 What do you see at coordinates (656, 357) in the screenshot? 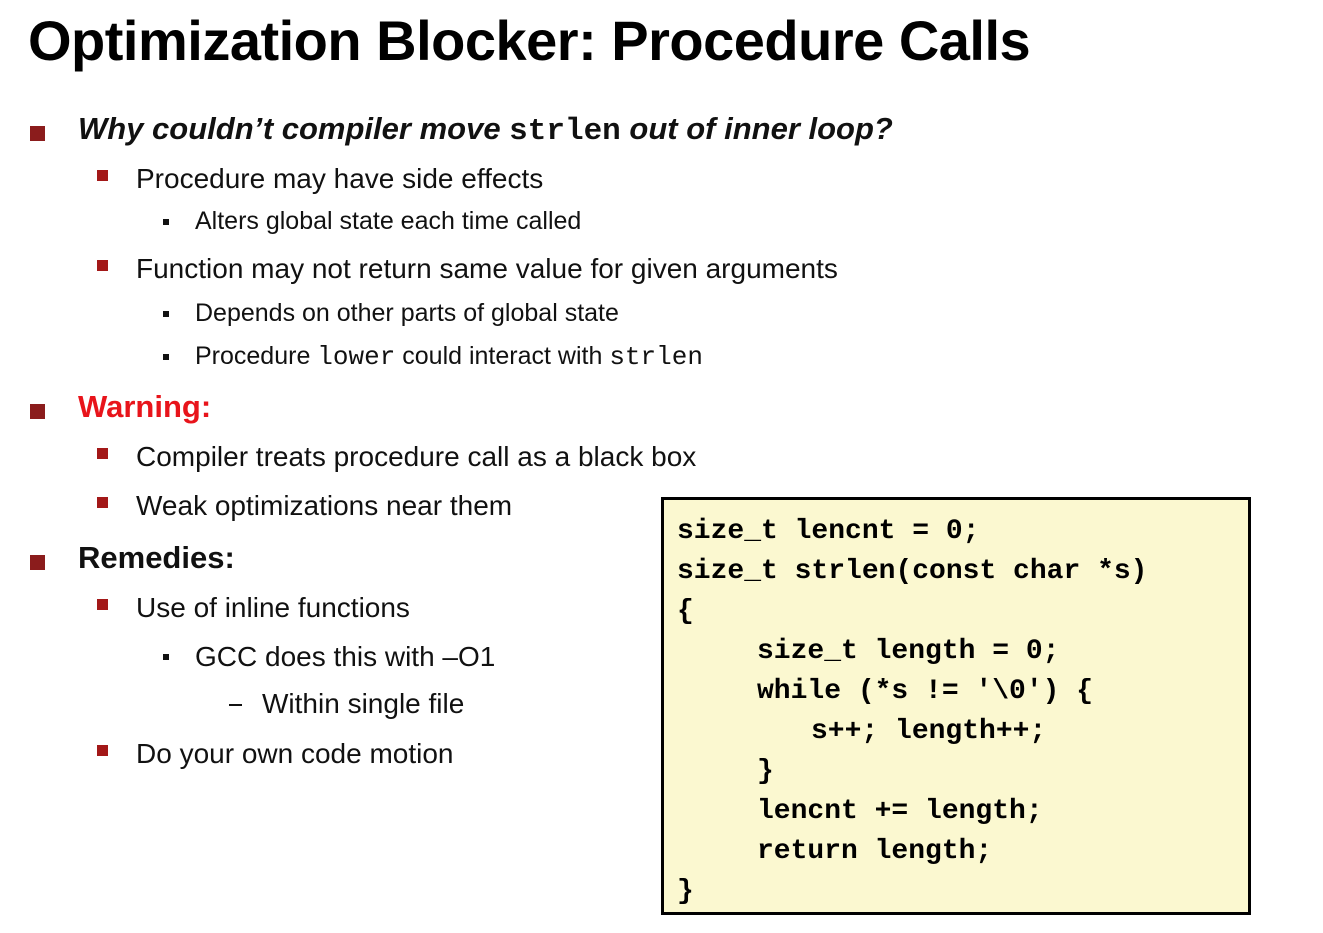
I see `interact-code-strlen: strlen` at bounding box center [656, 357].